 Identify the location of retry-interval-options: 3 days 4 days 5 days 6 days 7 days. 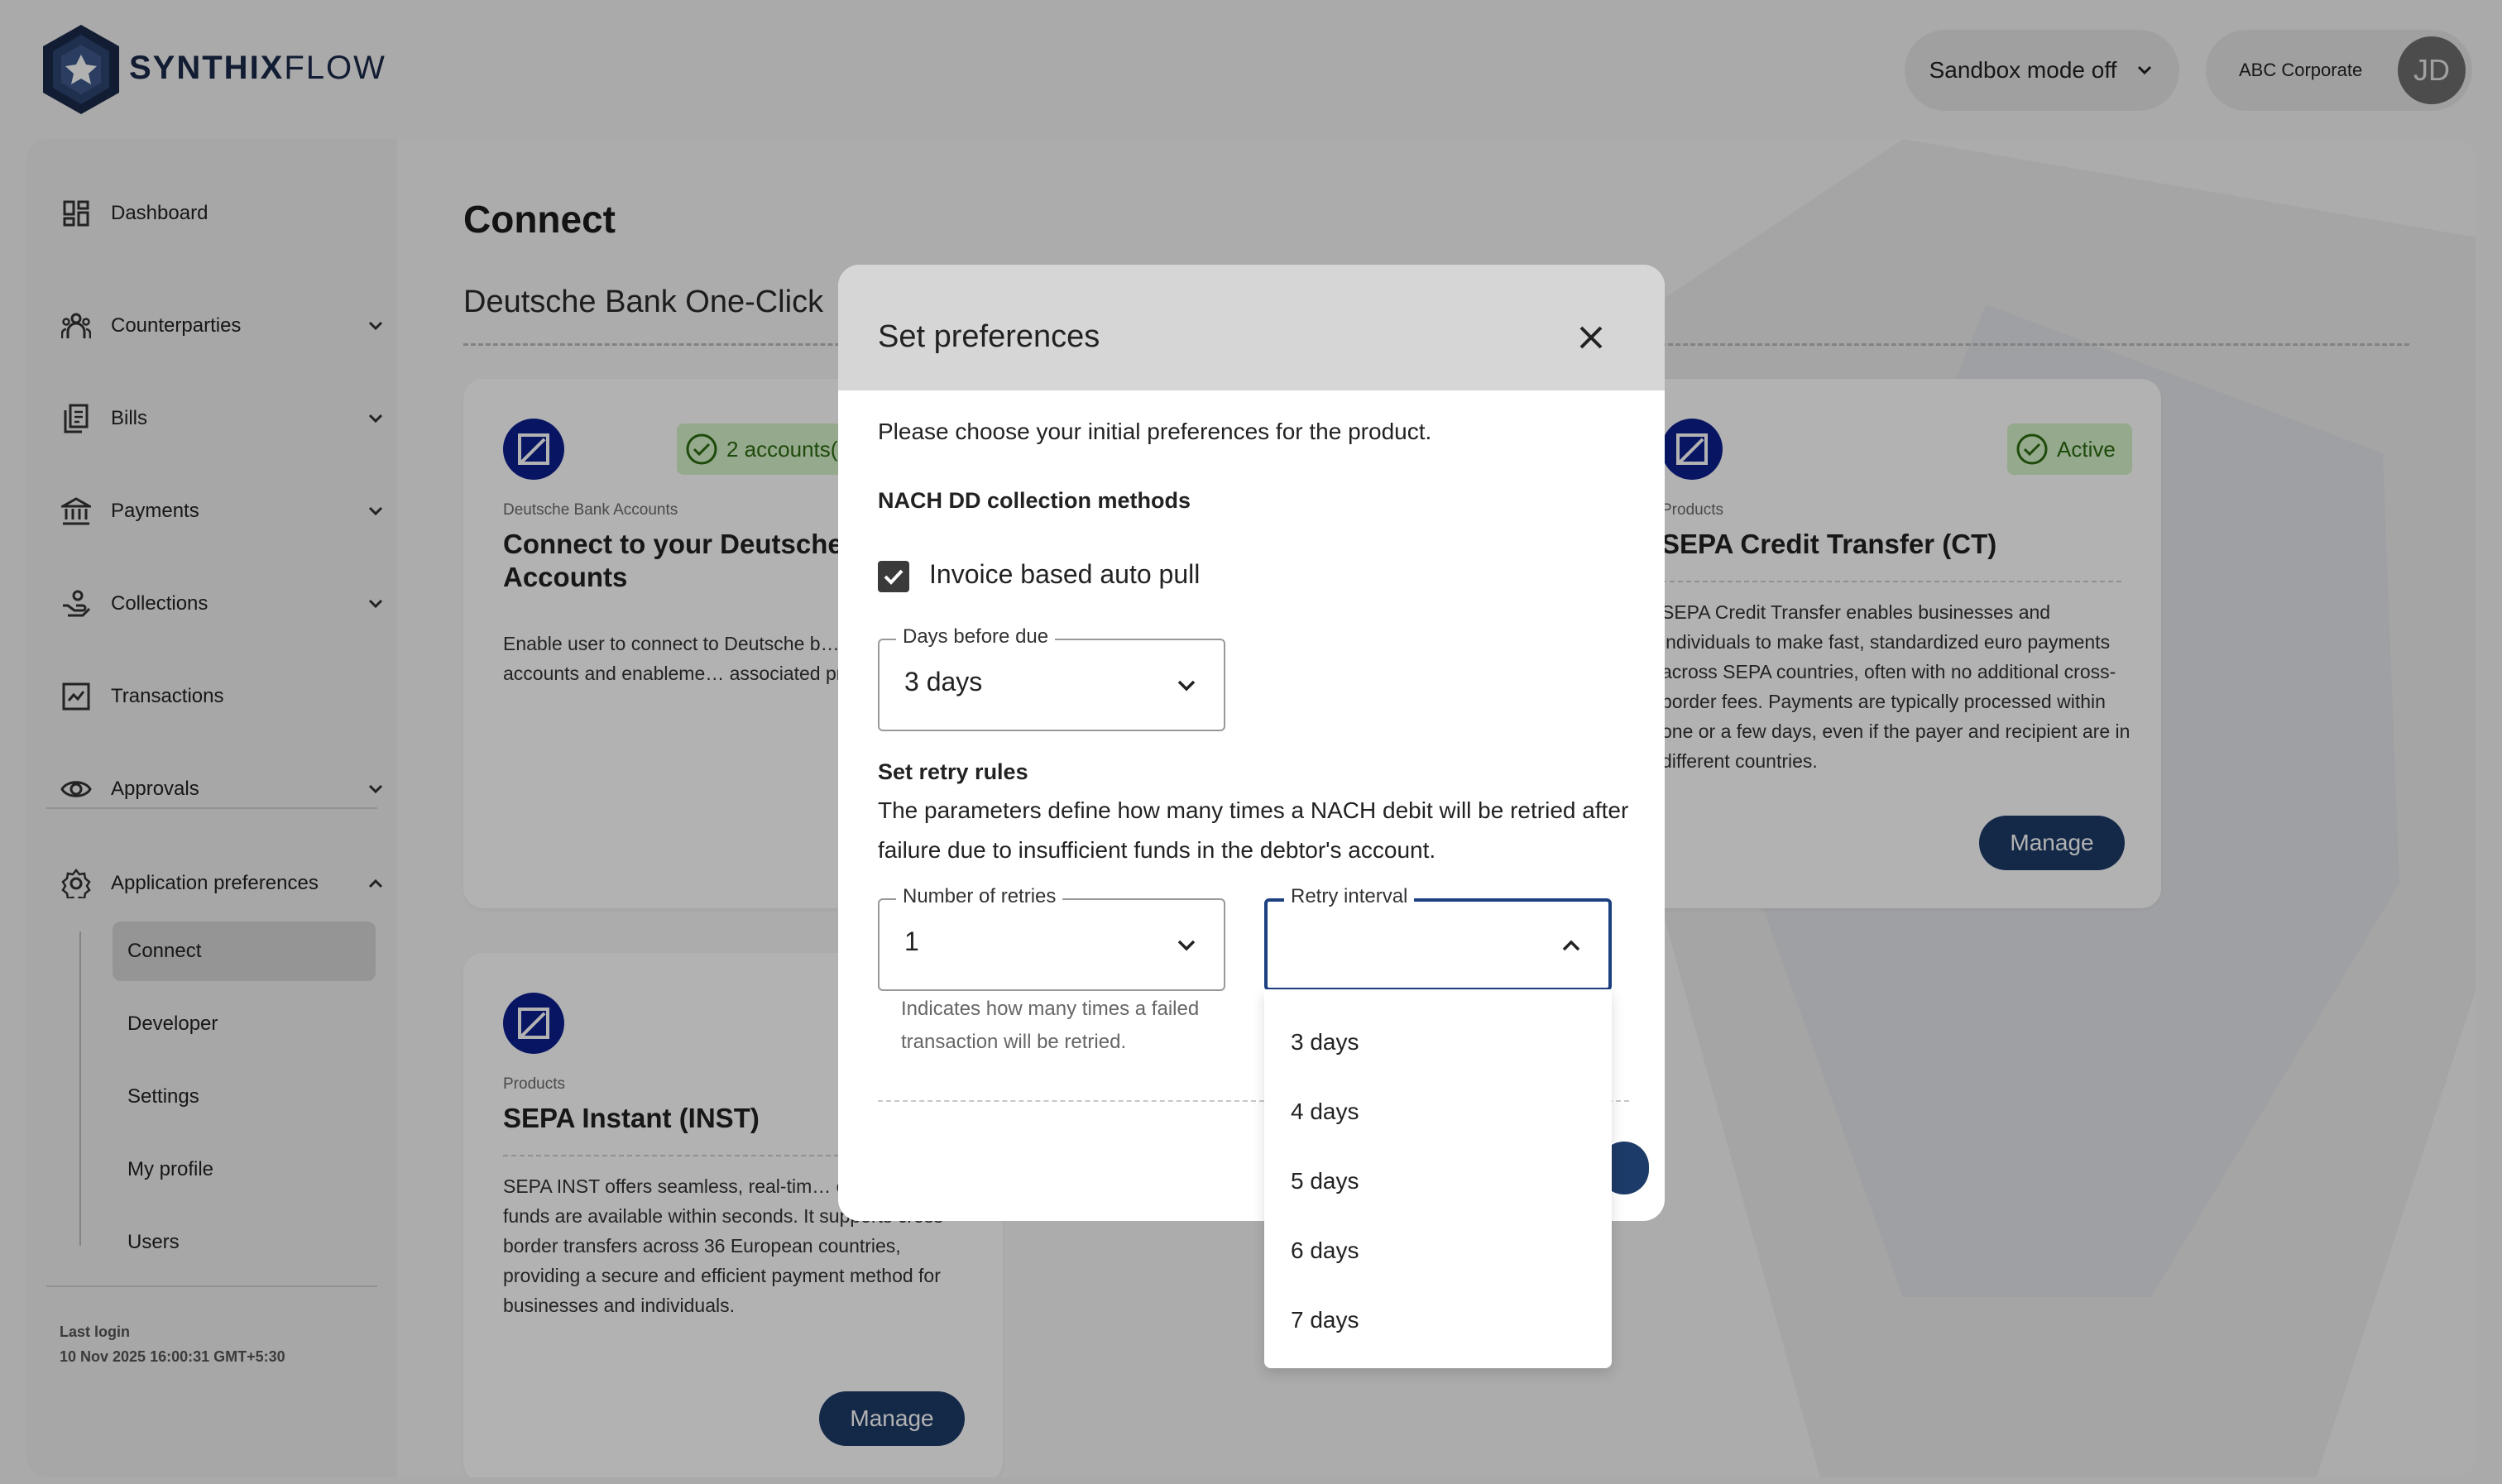
(1438, 1178).